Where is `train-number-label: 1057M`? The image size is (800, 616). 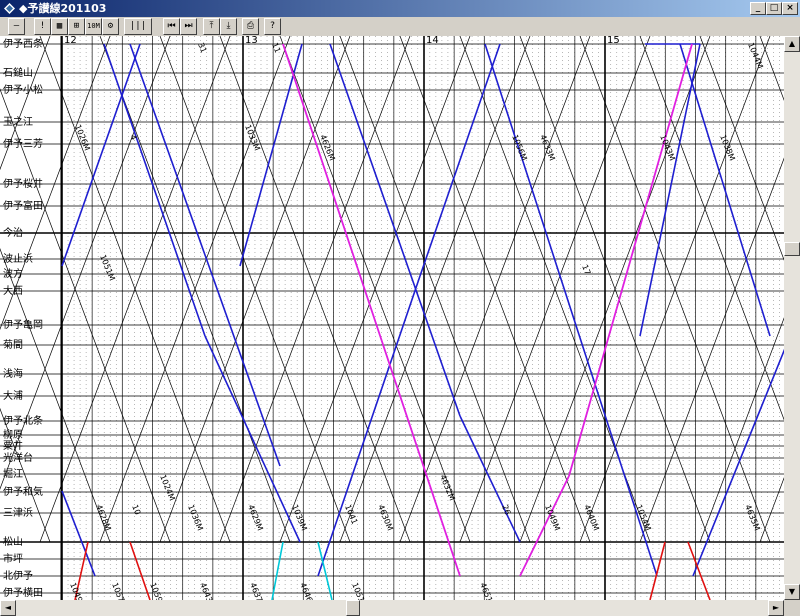 train-number-label: 1057M is located at coordinates (119, 590).